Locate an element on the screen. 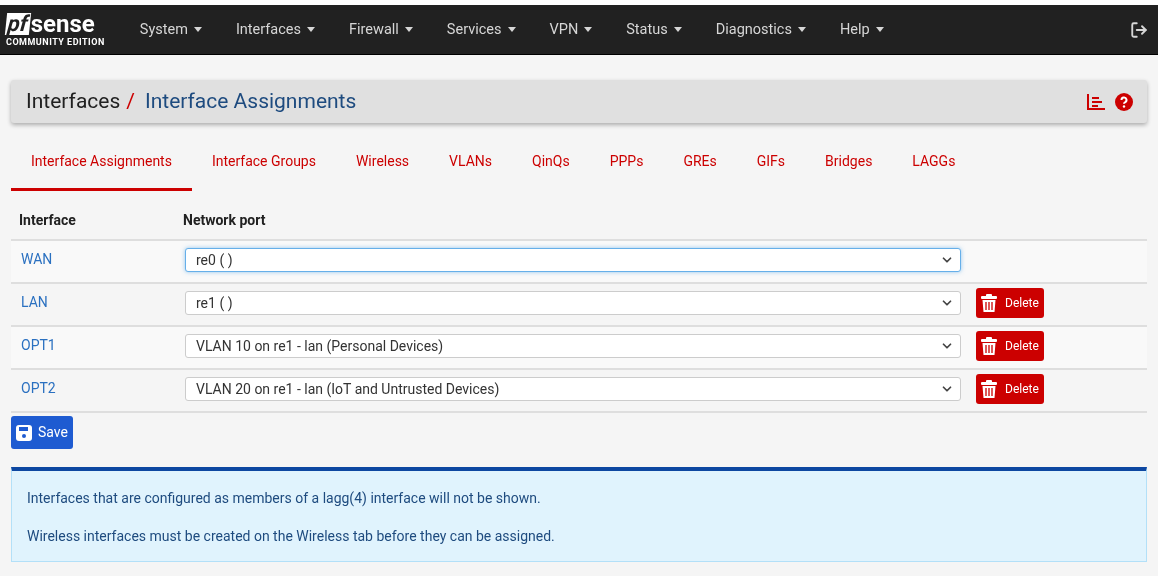  save-button: Save is located at coordinates (42, 432).